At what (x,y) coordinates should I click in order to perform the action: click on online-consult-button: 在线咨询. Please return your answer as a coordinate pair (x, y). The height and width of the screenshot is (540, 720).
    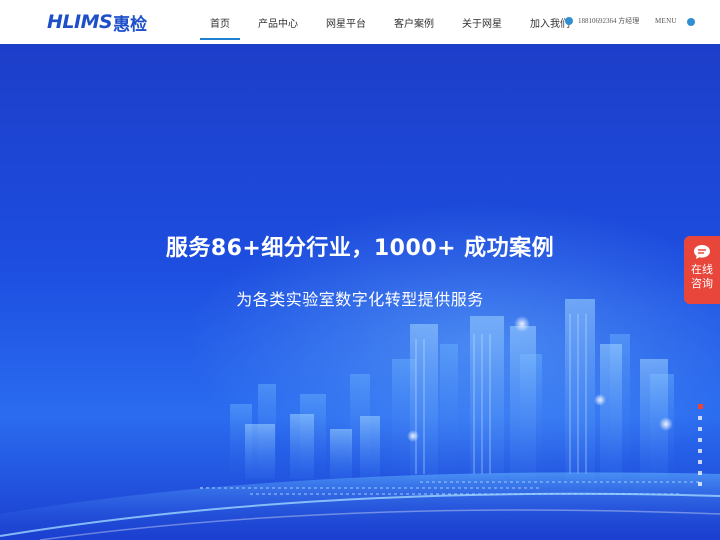
    Looking at the image, I should click on (702, 270).